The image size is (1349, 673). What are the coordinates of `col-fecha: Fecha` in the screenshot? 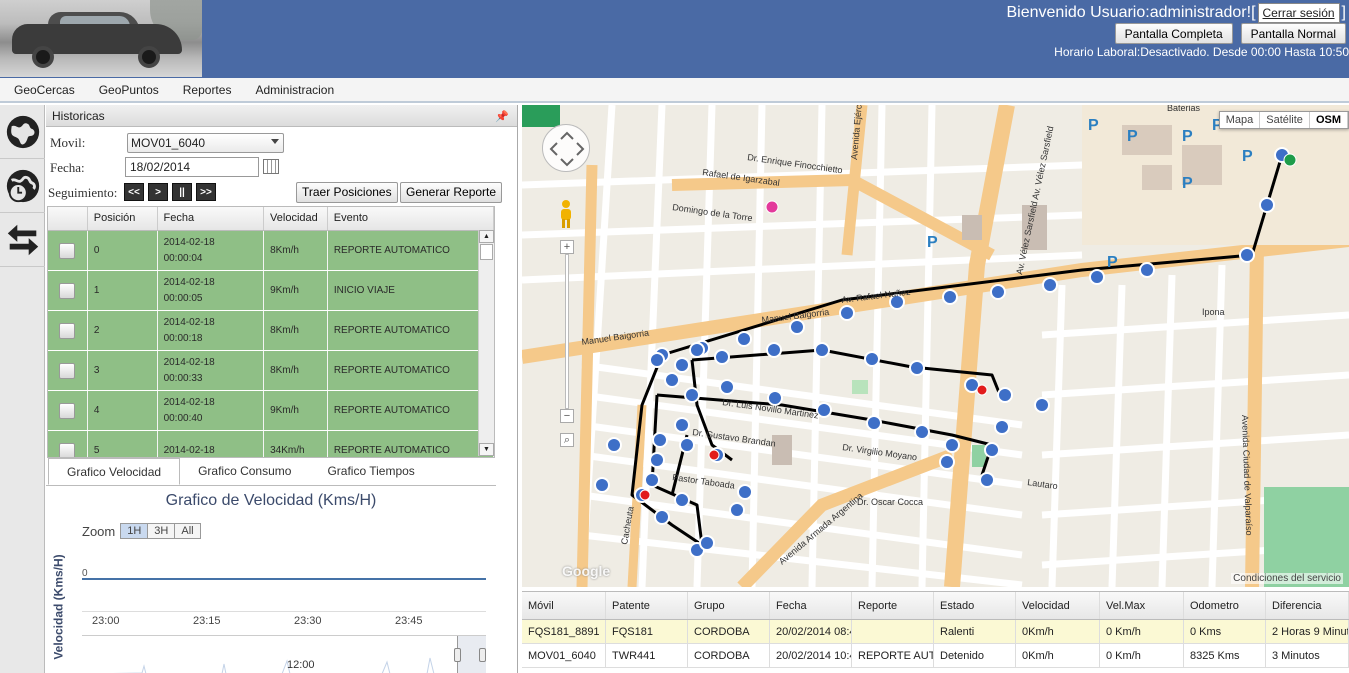 It's located at (211, 218).